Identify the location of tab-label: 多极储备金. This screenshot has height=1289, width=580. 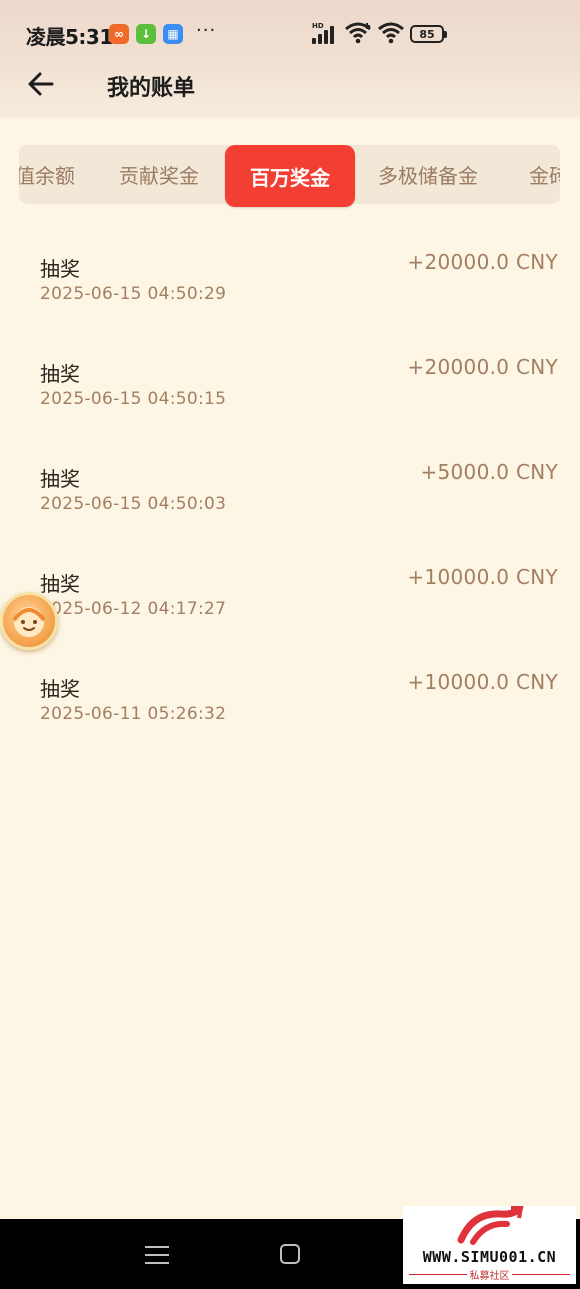
(428, 176).